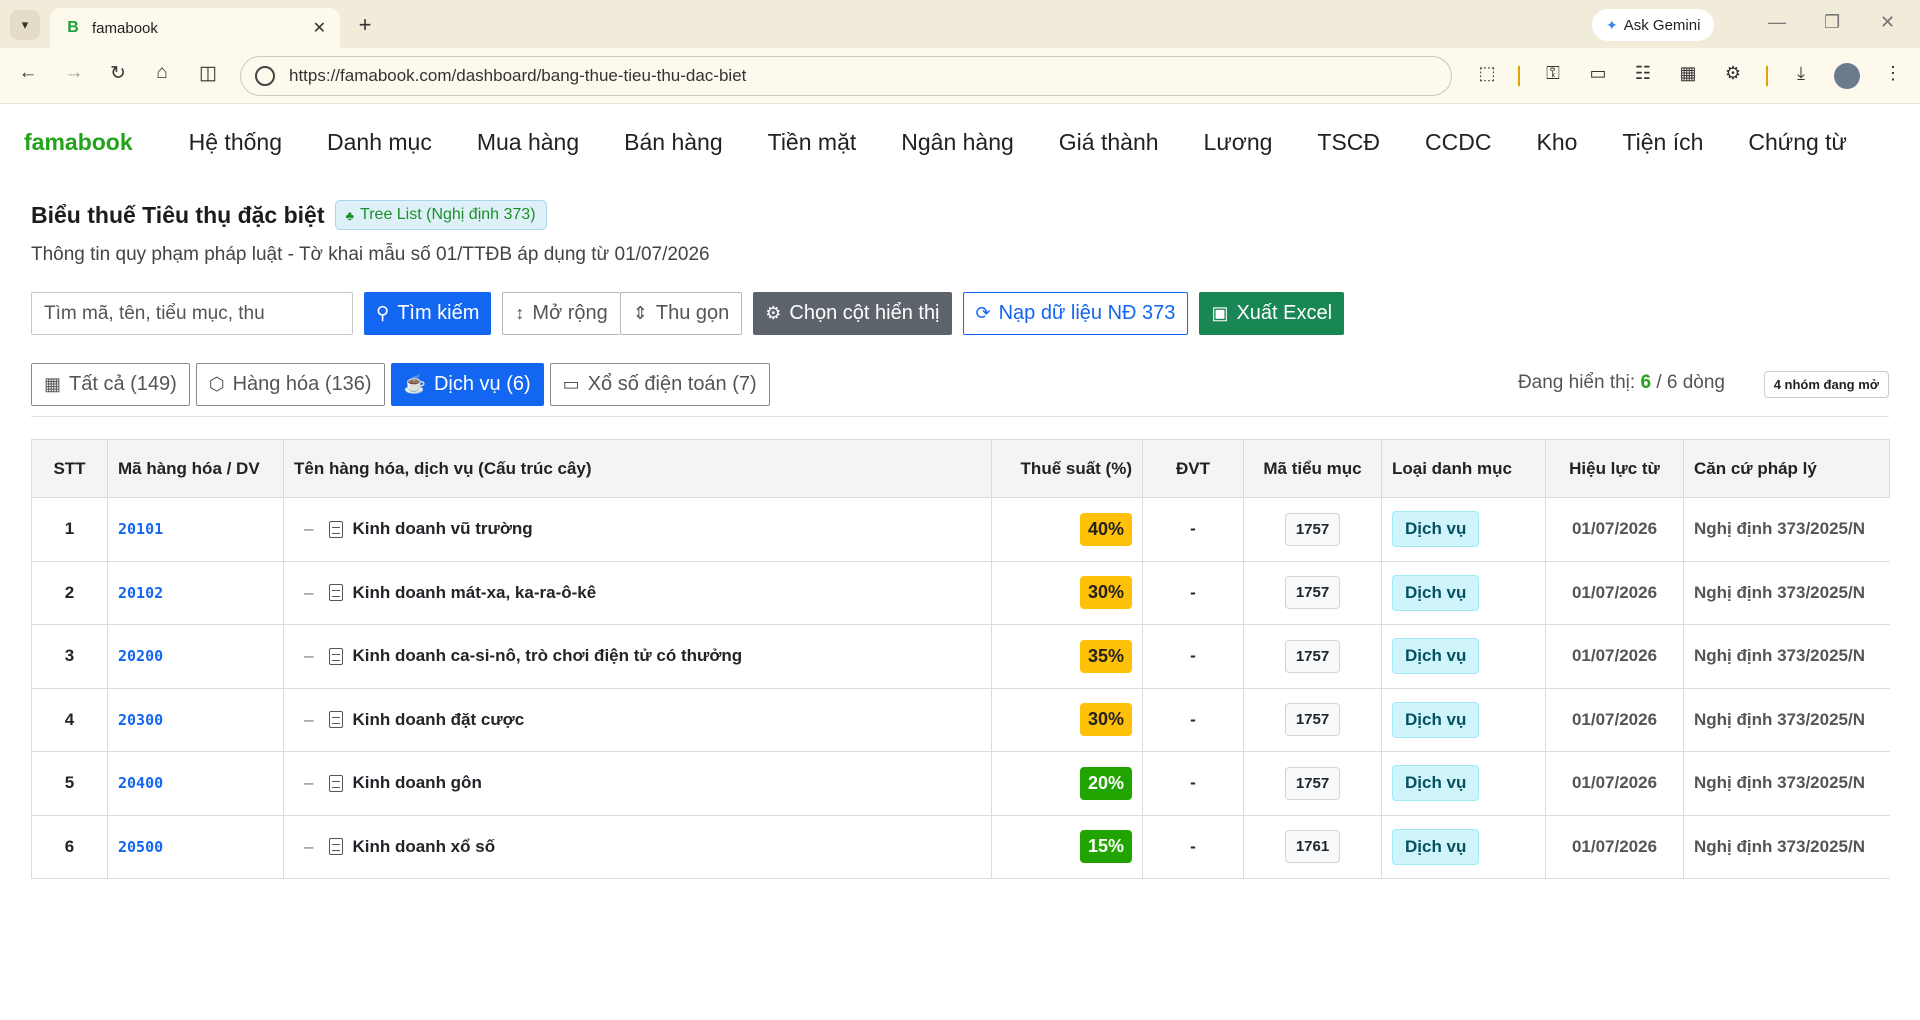 The image size is (1920, 1020). Describe the element at coordinates (162, 73) in the screenshot. I see `home-icon: ⌂` at that location.